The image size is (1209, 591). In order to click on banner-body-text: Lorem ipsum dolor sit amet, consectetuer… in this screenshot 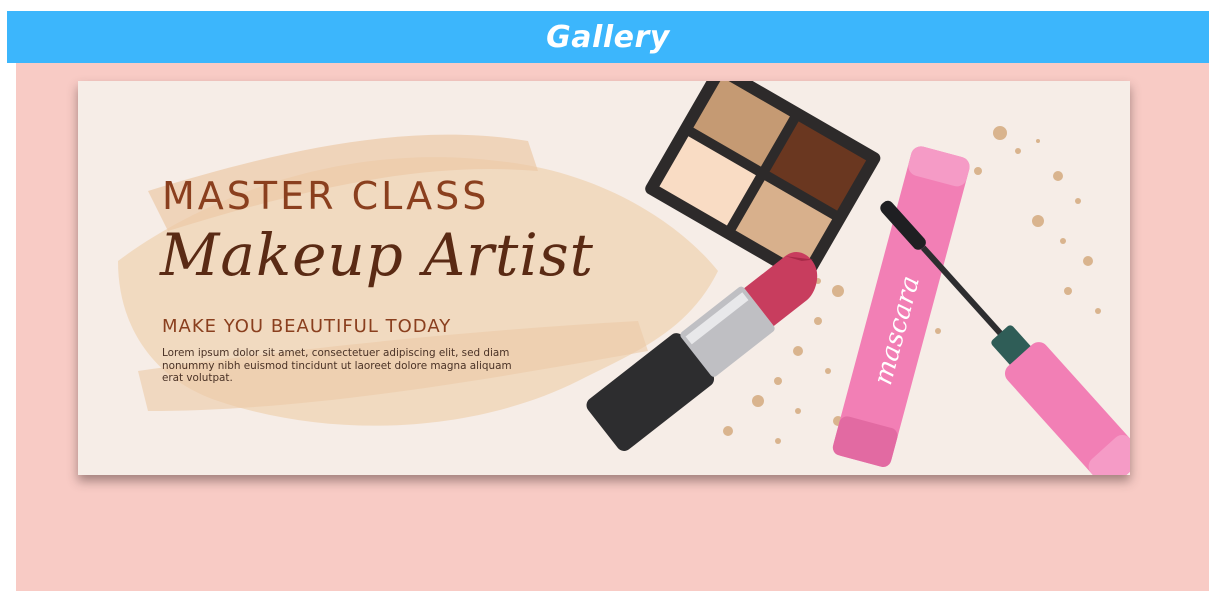, I will do `click(337, 366)`.